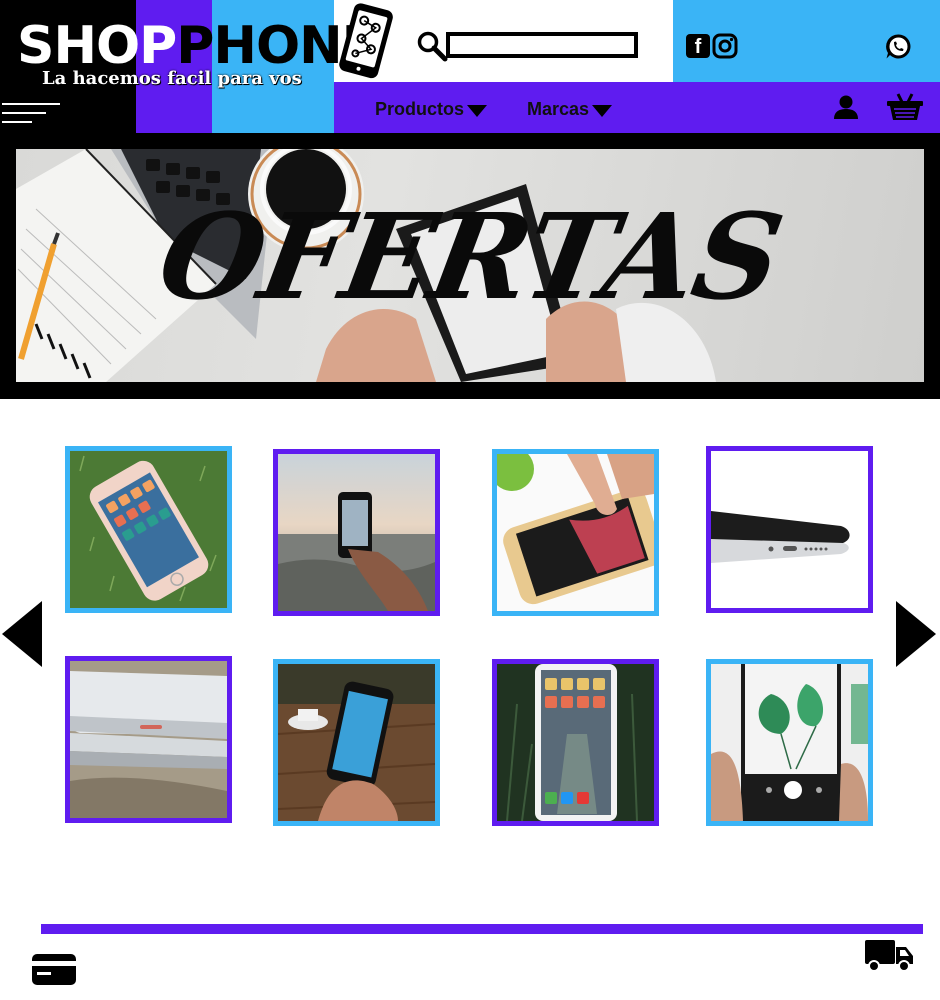 The image size is (940, 1000). I want to click on site-logo: SHOPPHONE, so click(197, 46).